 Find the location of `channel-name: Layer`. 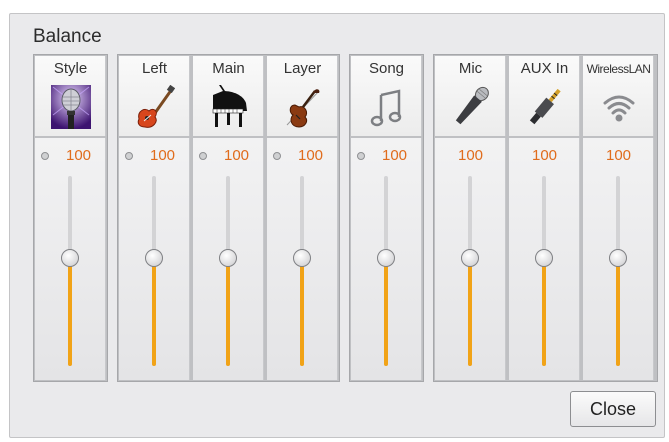

channel-name: Layer is located at coordinates (302, 68).